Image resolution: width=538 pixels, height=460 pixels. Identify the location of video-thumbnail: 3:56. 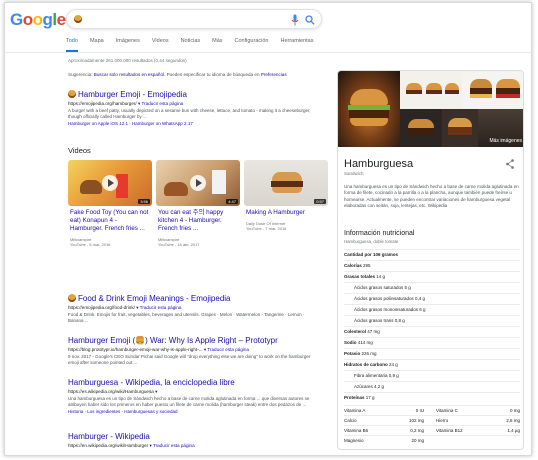
(110, 183).